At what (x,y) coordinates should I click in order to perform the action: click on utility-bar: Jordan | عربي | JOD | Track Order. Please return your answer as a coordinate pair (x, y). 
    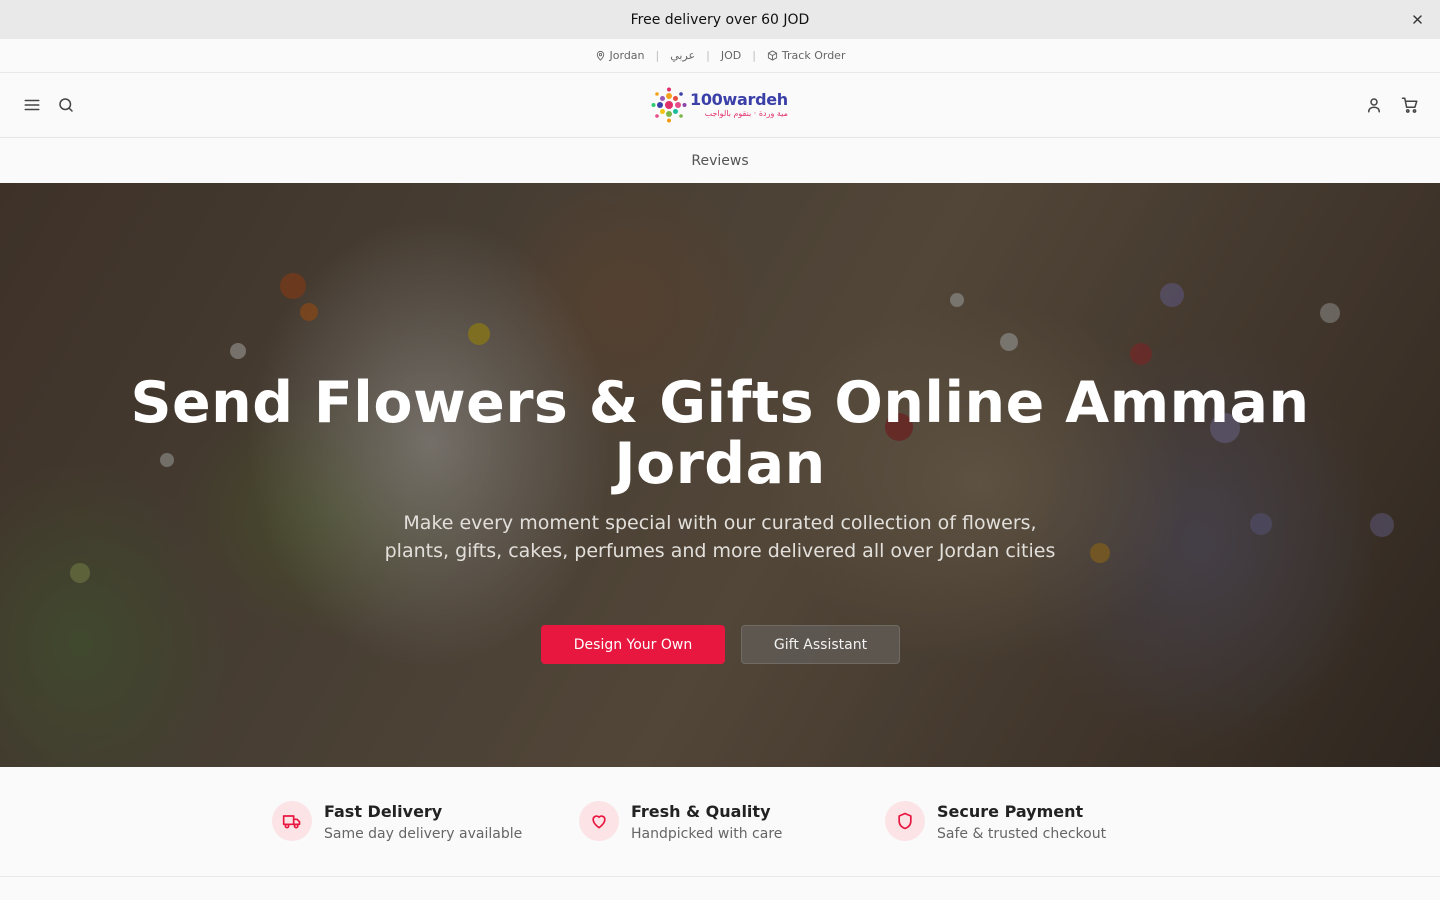
    Looking at the image, I should click on (720, 56).